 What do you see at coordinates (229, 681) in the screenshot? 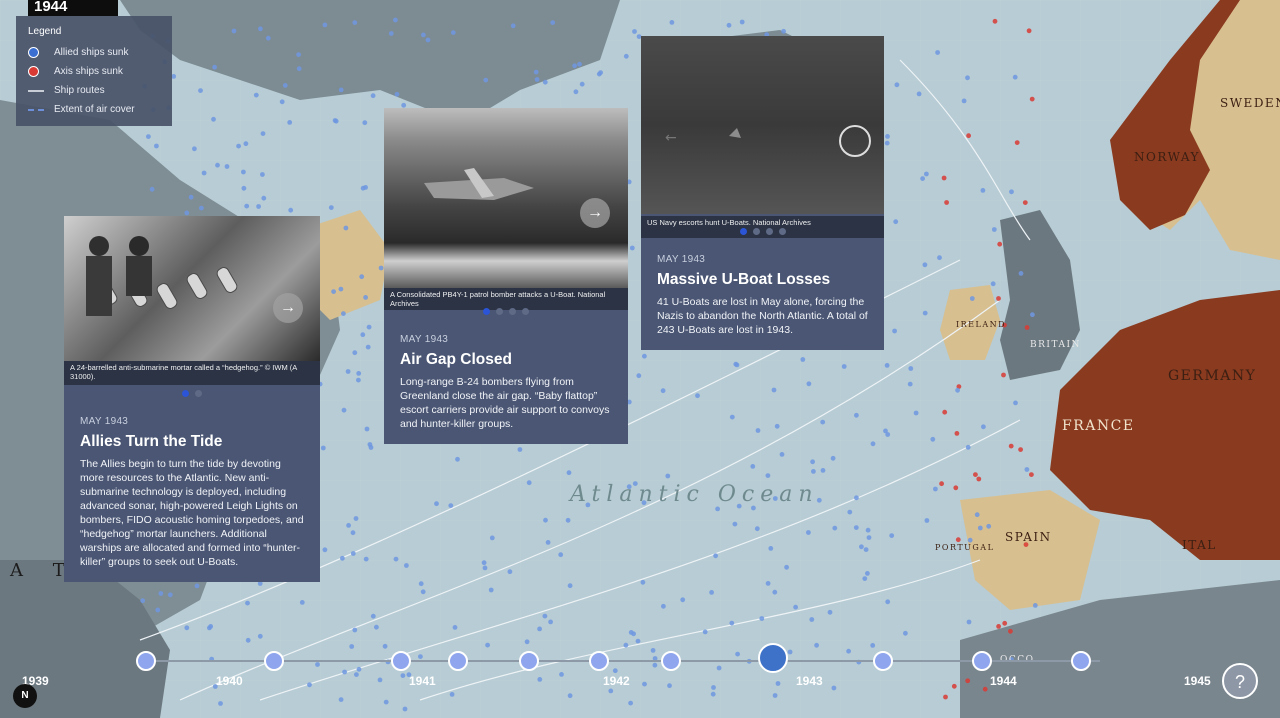
I see `timeline-year-label: 1940` at bounding box center [229, 681].